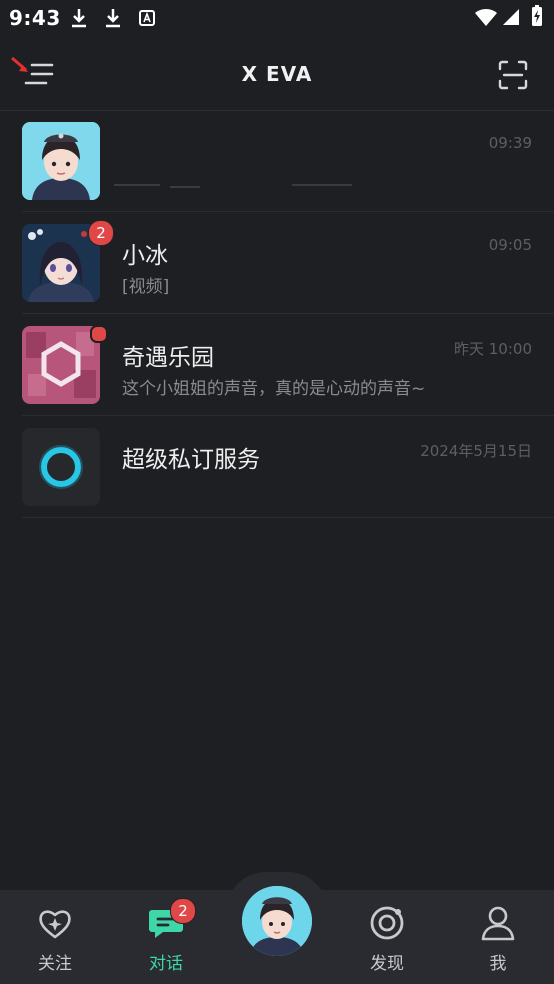 This screenshot has height=984, width=554. I want to click on nav-discover: 发现, so click(387, 937).